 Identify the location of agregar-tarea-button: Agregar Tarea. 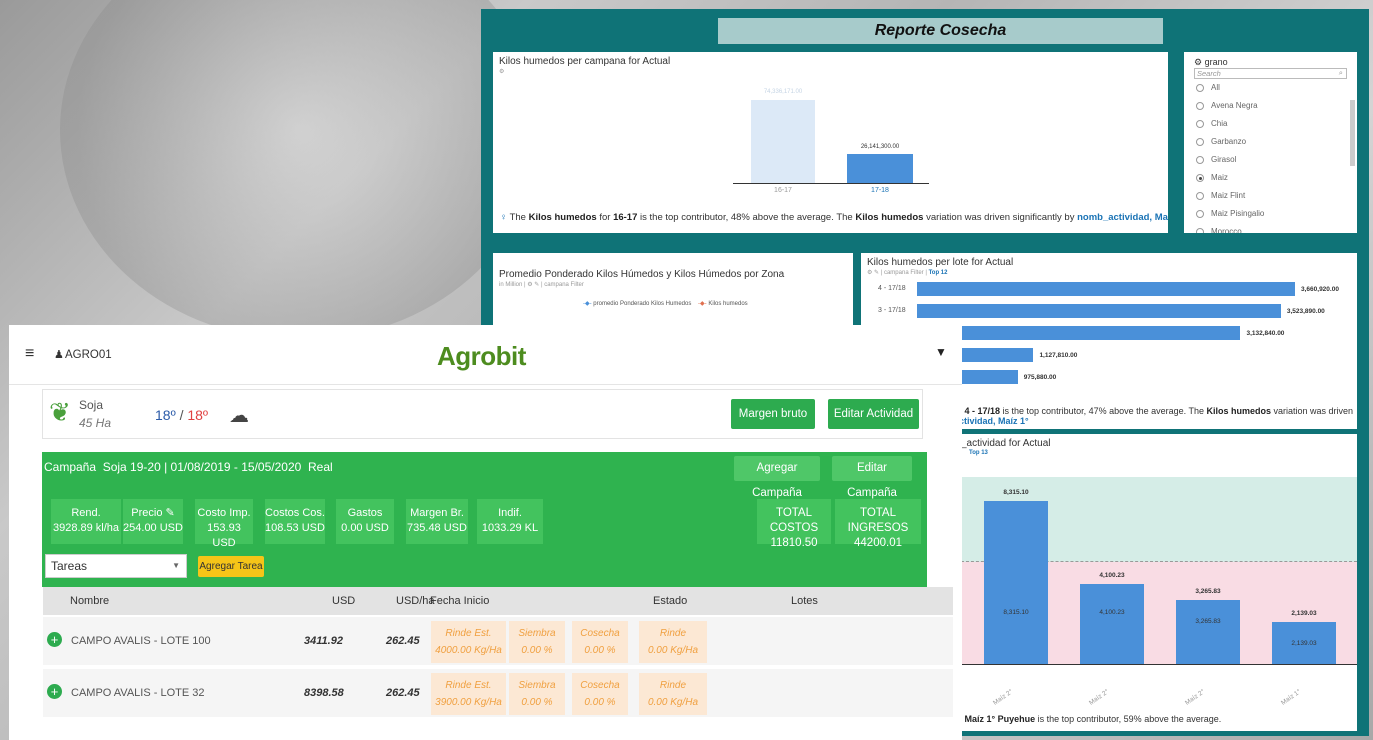
(231, 566).